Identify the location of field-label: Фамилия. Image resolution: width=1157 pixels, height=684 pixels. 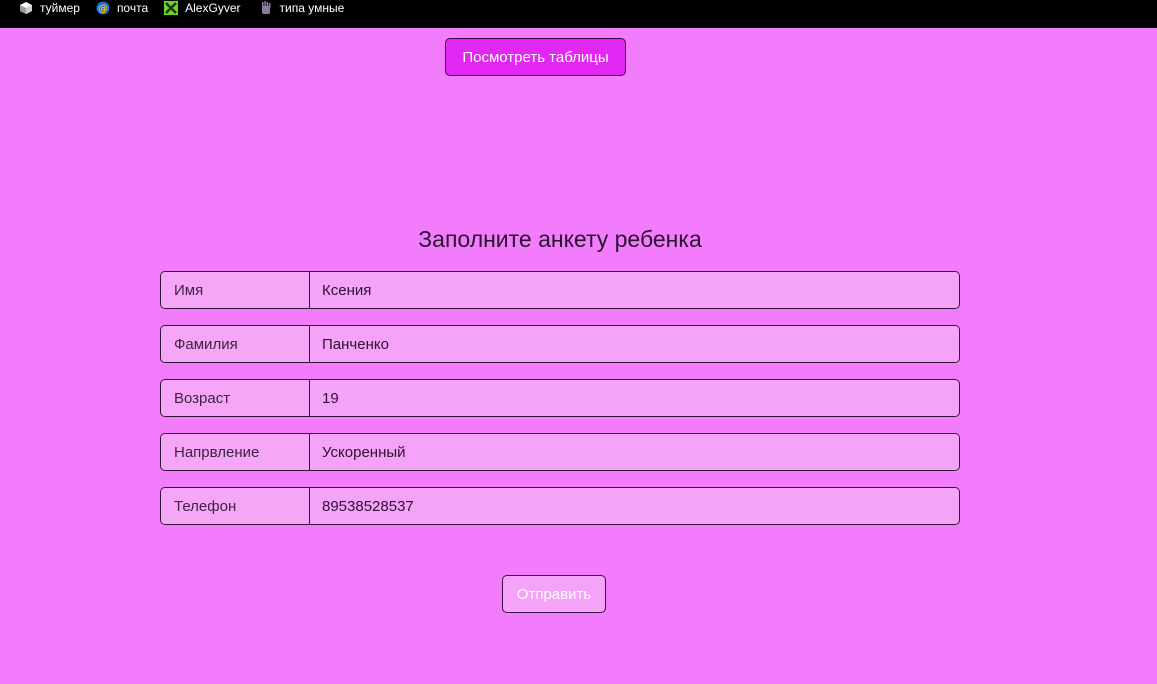
(235, 344).